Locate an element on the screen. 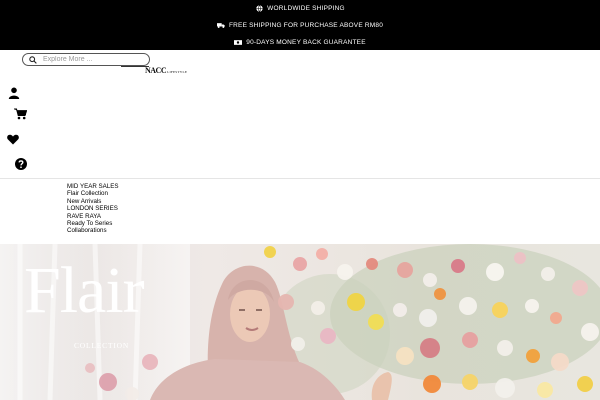 This screenshot has width=600, height=400. user-icon is located at coordinates (14, 93).